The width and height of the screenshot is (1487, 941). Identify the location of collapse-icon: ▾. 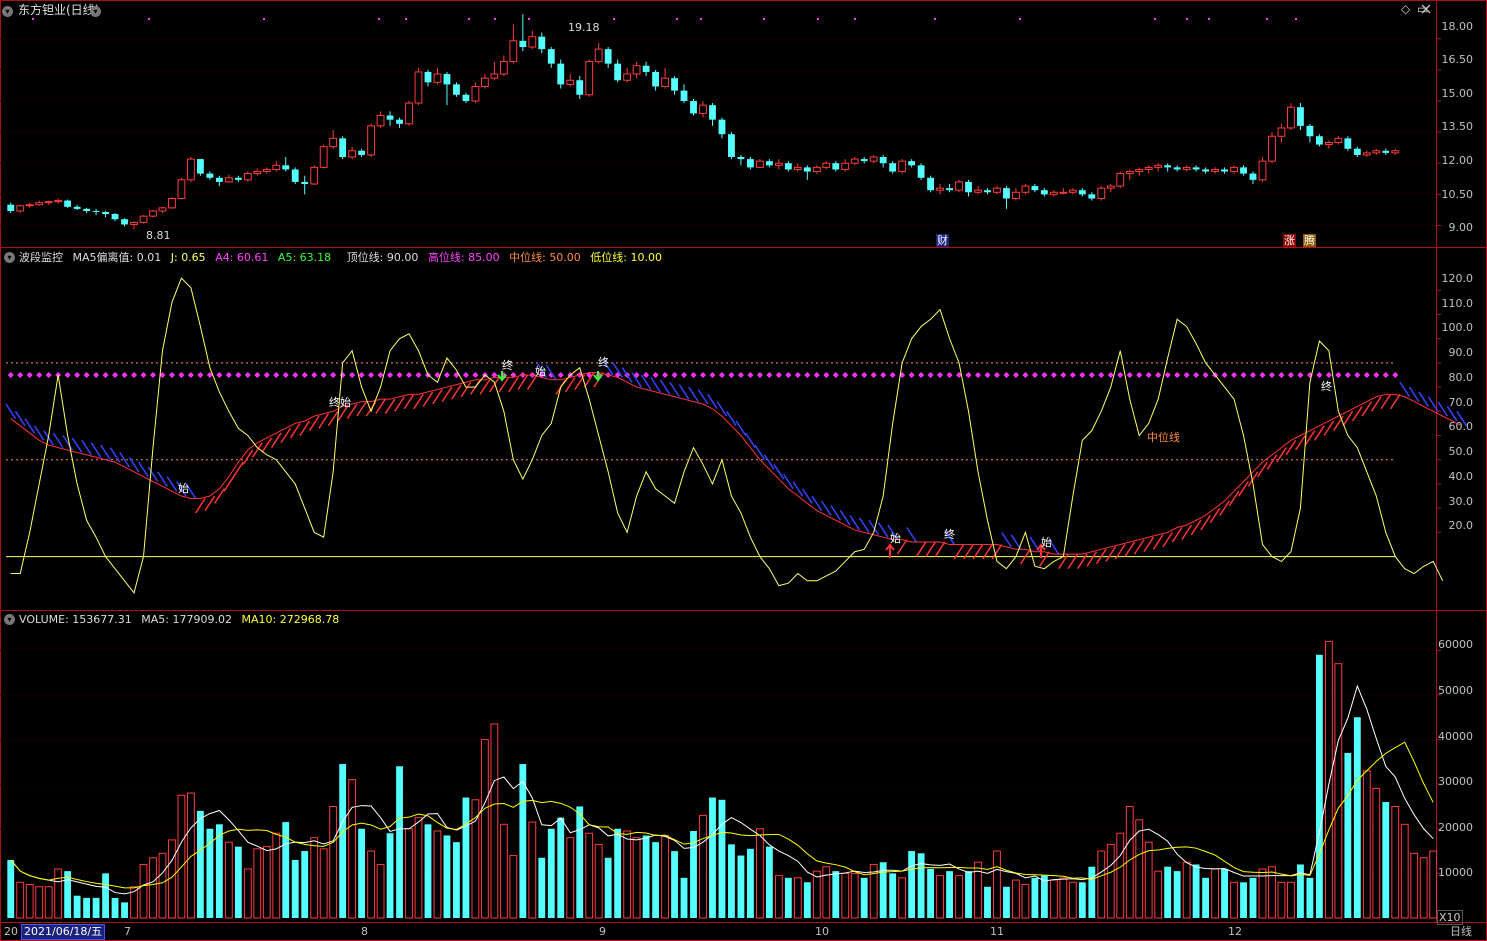
(7, 11).